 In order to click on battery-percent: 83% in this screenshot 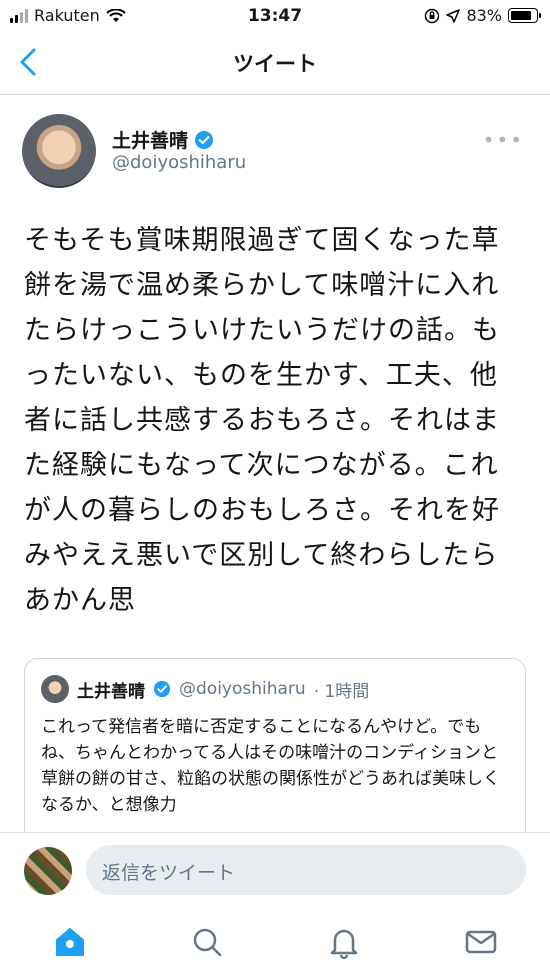, I will do `click(484, 15)`.